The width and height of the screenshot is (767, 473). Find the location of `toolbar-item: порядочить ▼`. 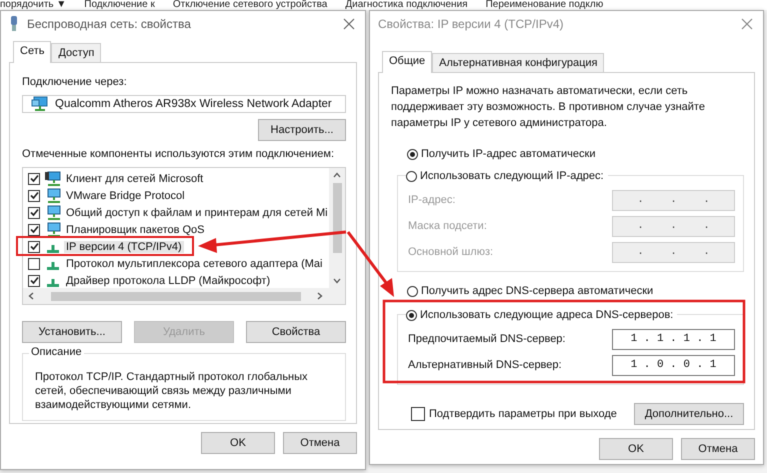

toolbar-item: порядочить ▼ is located at coordinates (33, 5).